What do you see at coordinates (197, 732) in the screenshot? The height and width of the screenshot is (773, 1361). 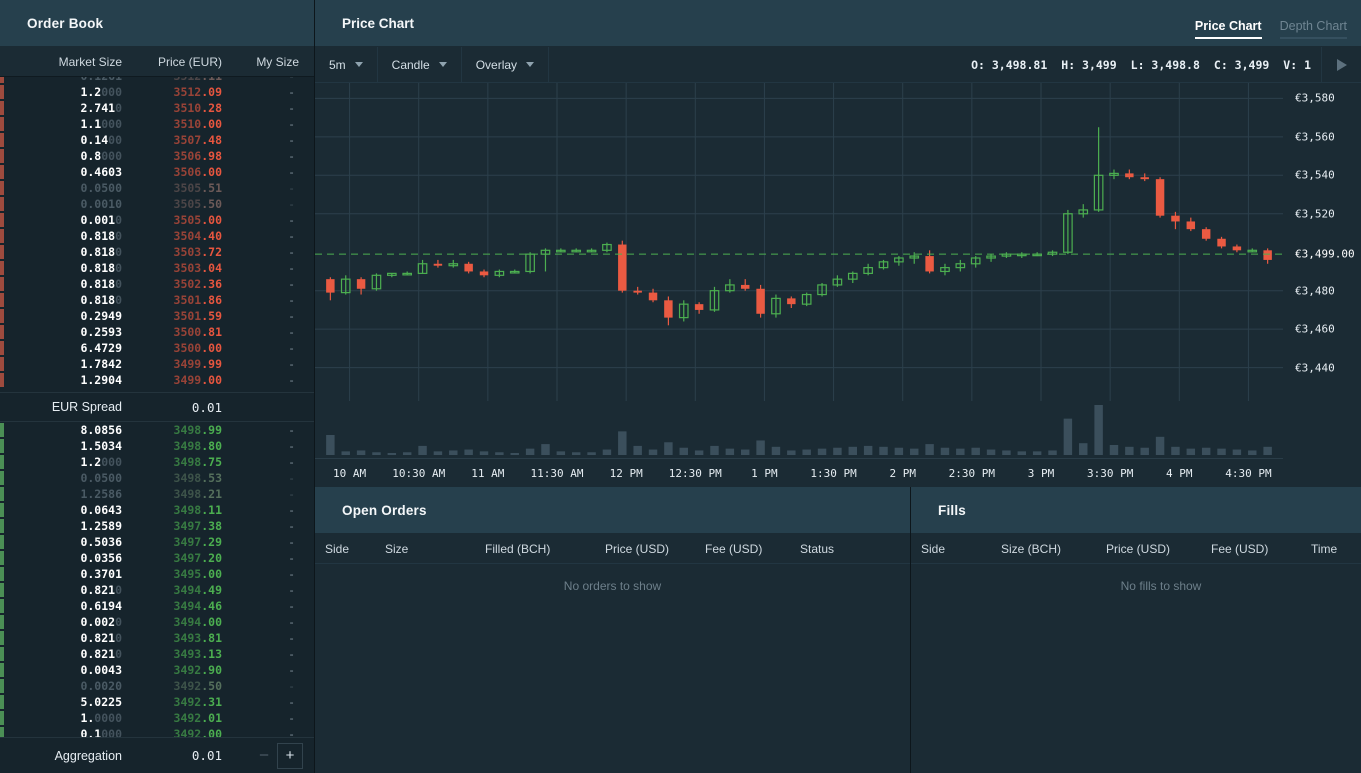 I see `row-price: 3492.00` at bounding box center [197, 732].